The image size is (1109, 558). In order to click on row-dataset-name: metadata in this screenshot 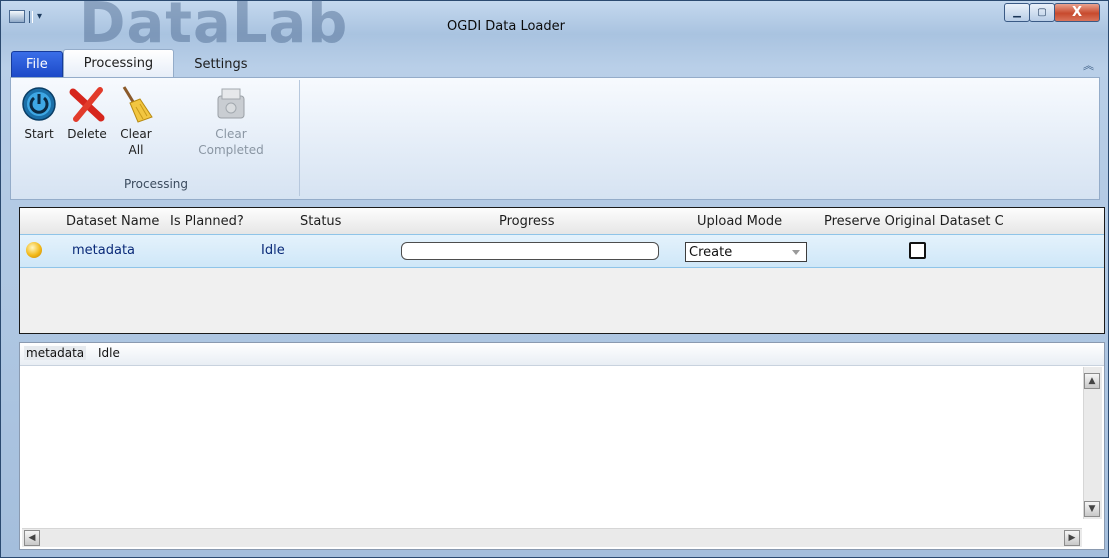, I will do `click(104, 250)`.